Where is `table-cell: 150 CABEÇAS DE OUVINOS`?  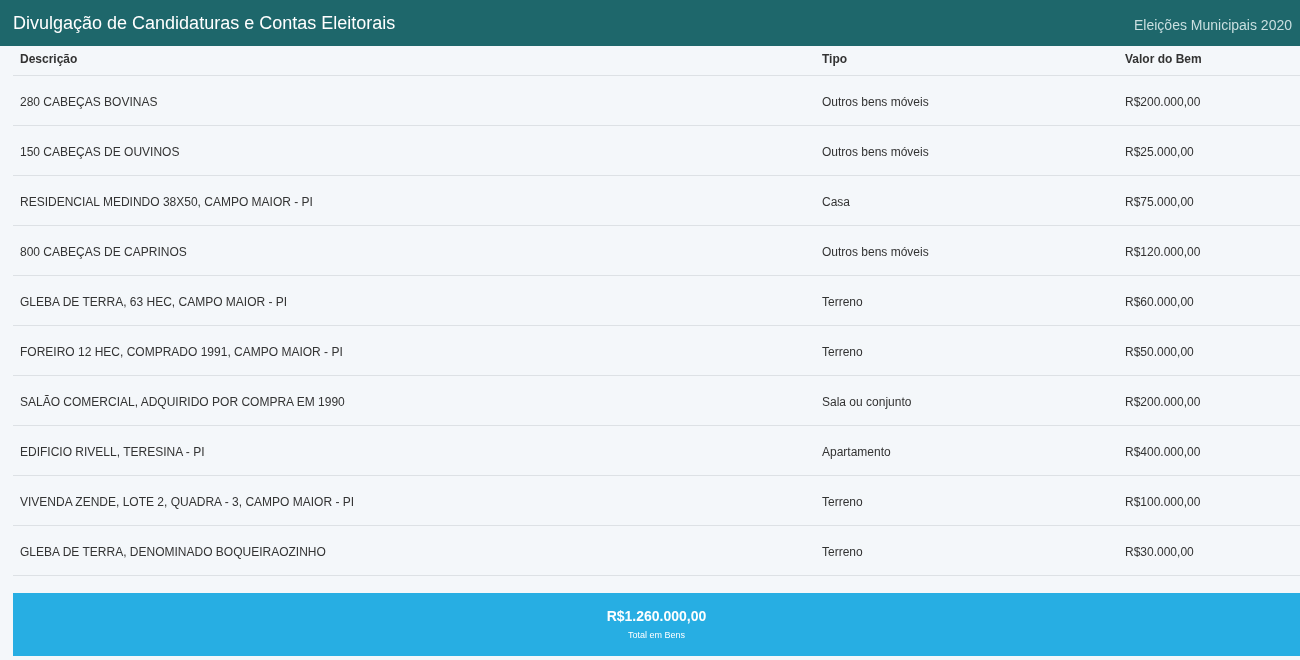 table-cell: 150 CABEÇAS DE OUVINOS is located at coordinates (100, 151).